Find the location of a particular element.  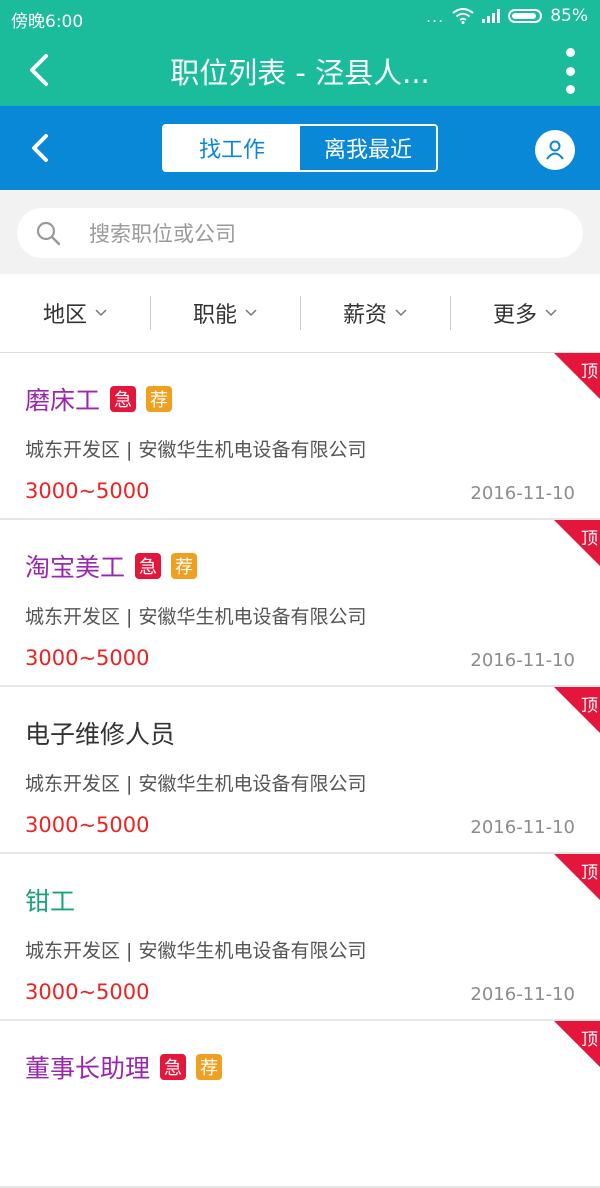

filter-label: 更多 is located at coordinates (514, 315).